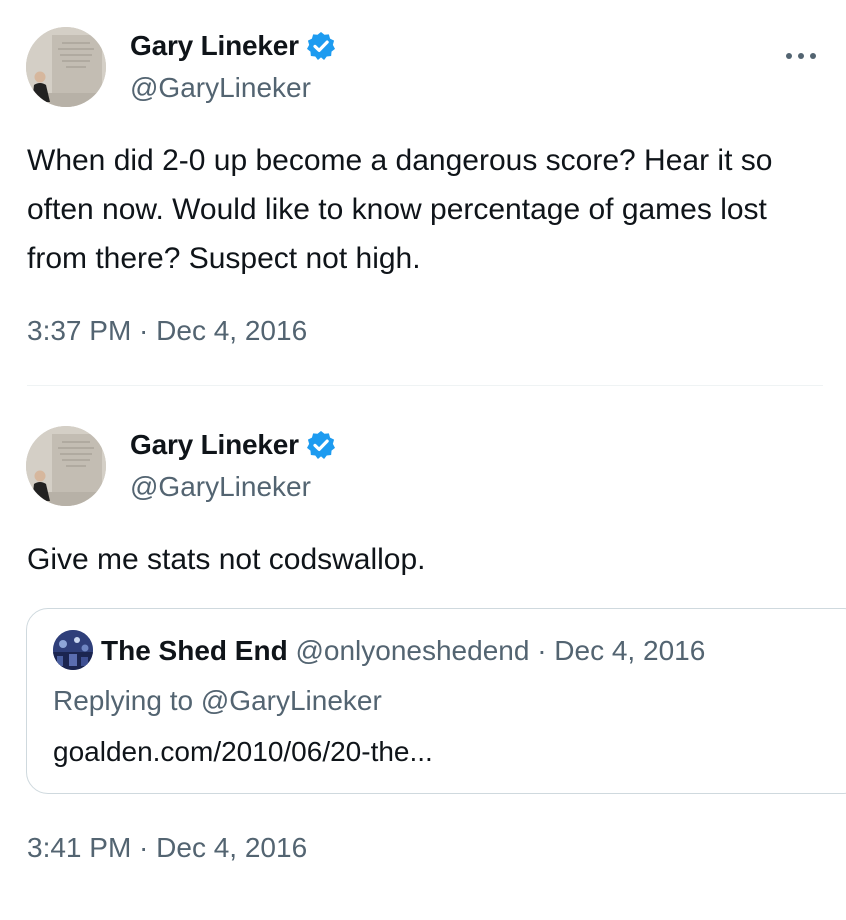 The height and width of the screenshot is (920, 846). Describe the element at coordinates (167, 848) in the screenshot. I see `tweet-timestamp: 3:41 PM · Dec 4, 2016` at that location.